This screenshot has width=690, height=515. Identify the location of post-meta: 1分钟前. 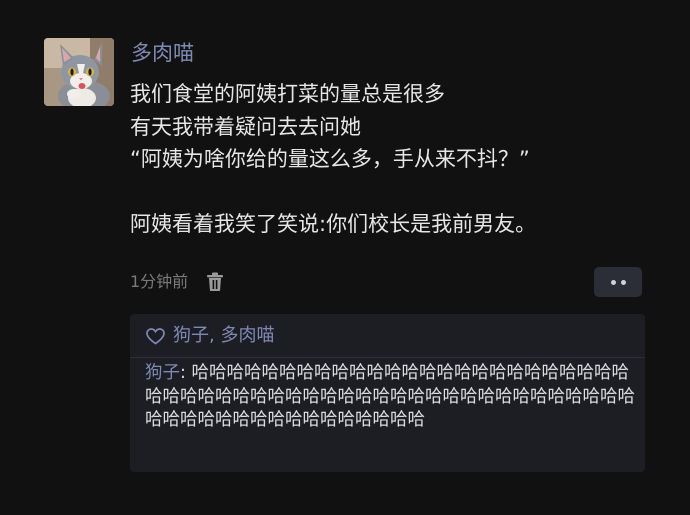
(178, 282).